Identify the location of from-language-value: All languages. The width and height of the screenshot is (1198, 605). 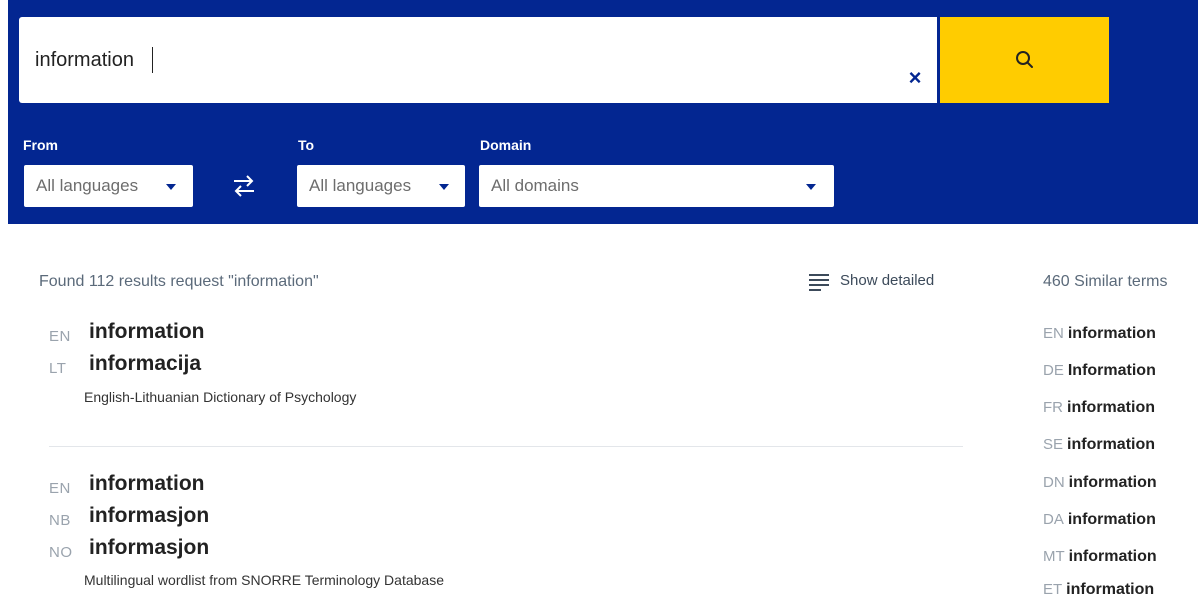
(87, 185).